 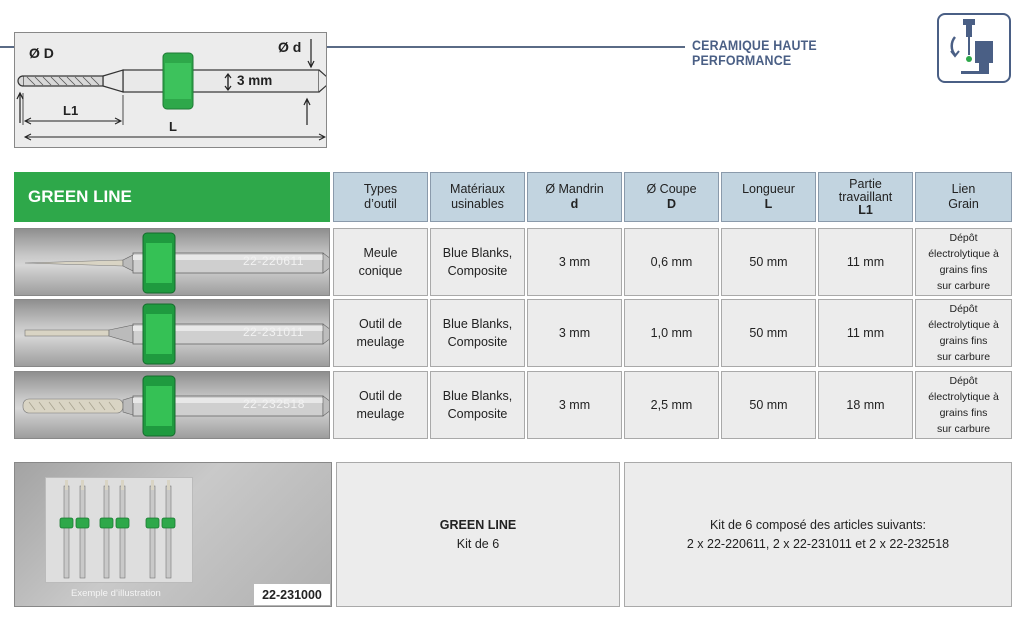 I want to click on header-tool-type: Types d’outil, so click(x=380, y=197).